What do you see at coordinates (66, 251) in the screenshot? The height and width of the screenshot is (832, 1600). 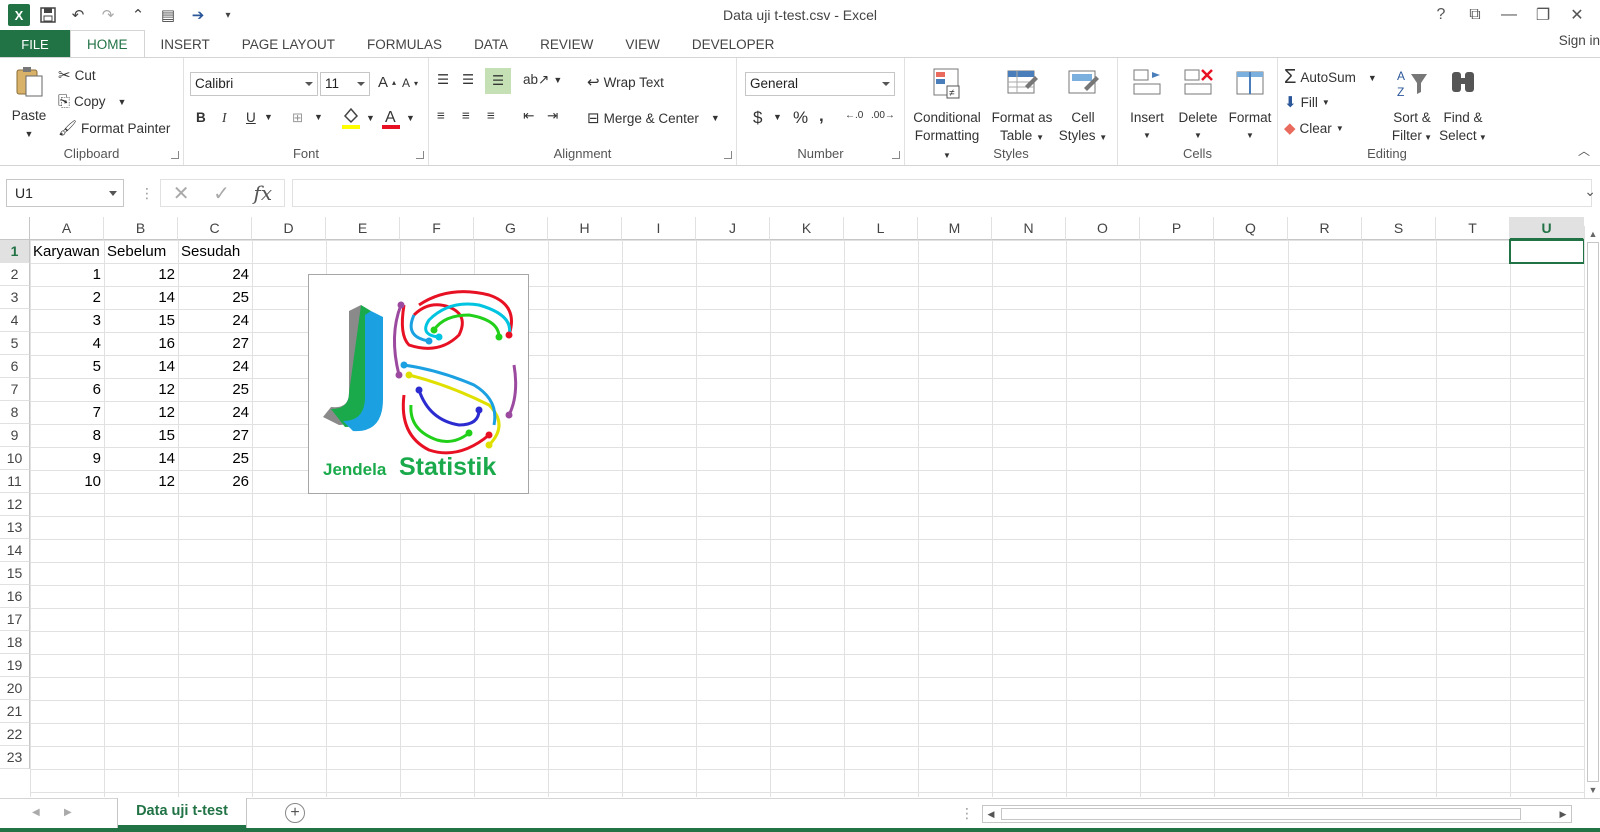 I see `cell-header-a1: Karyawan` at bounding box center [66, 251].